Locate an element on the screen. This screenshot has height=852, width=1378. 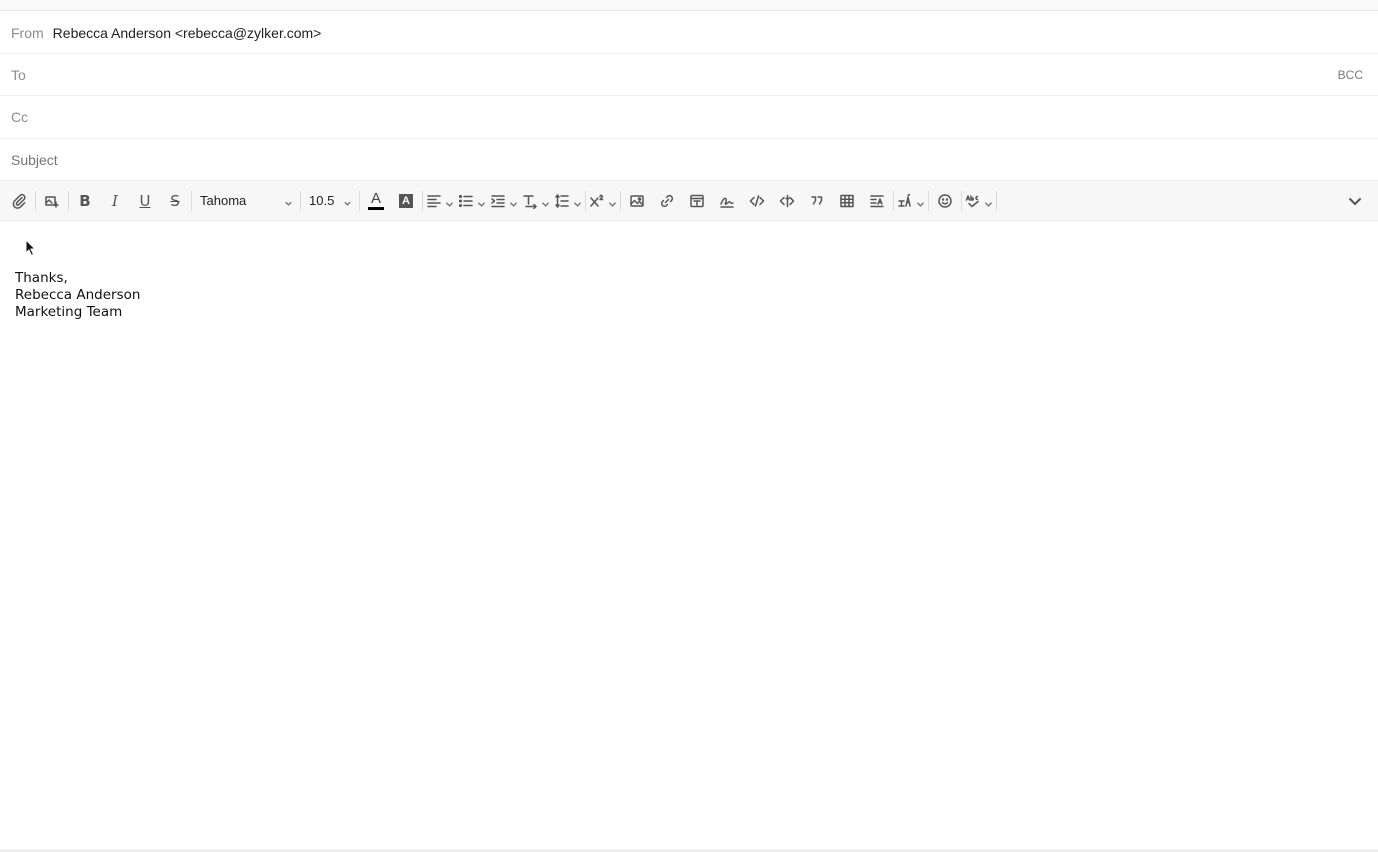
signature-line-team: Marketing Team is located at coordinates (69, 312).